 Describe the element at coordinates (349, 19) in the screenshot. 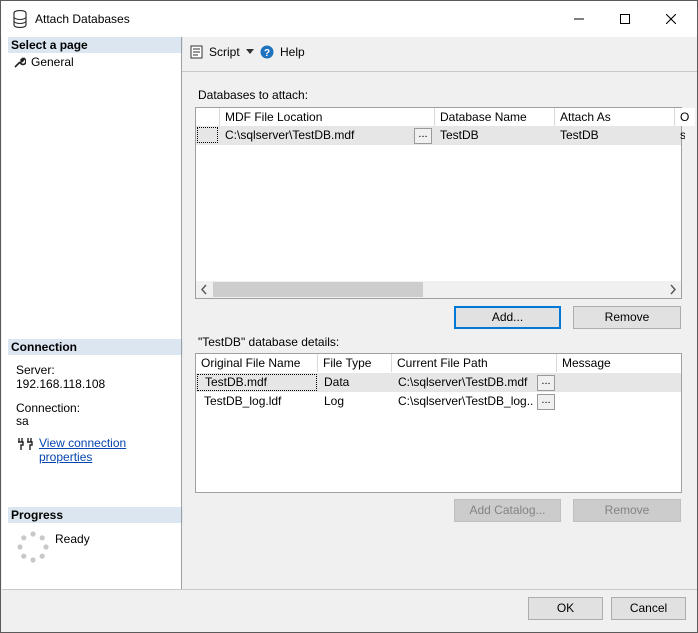

I see `title-bar: Attach Databases` at that location.